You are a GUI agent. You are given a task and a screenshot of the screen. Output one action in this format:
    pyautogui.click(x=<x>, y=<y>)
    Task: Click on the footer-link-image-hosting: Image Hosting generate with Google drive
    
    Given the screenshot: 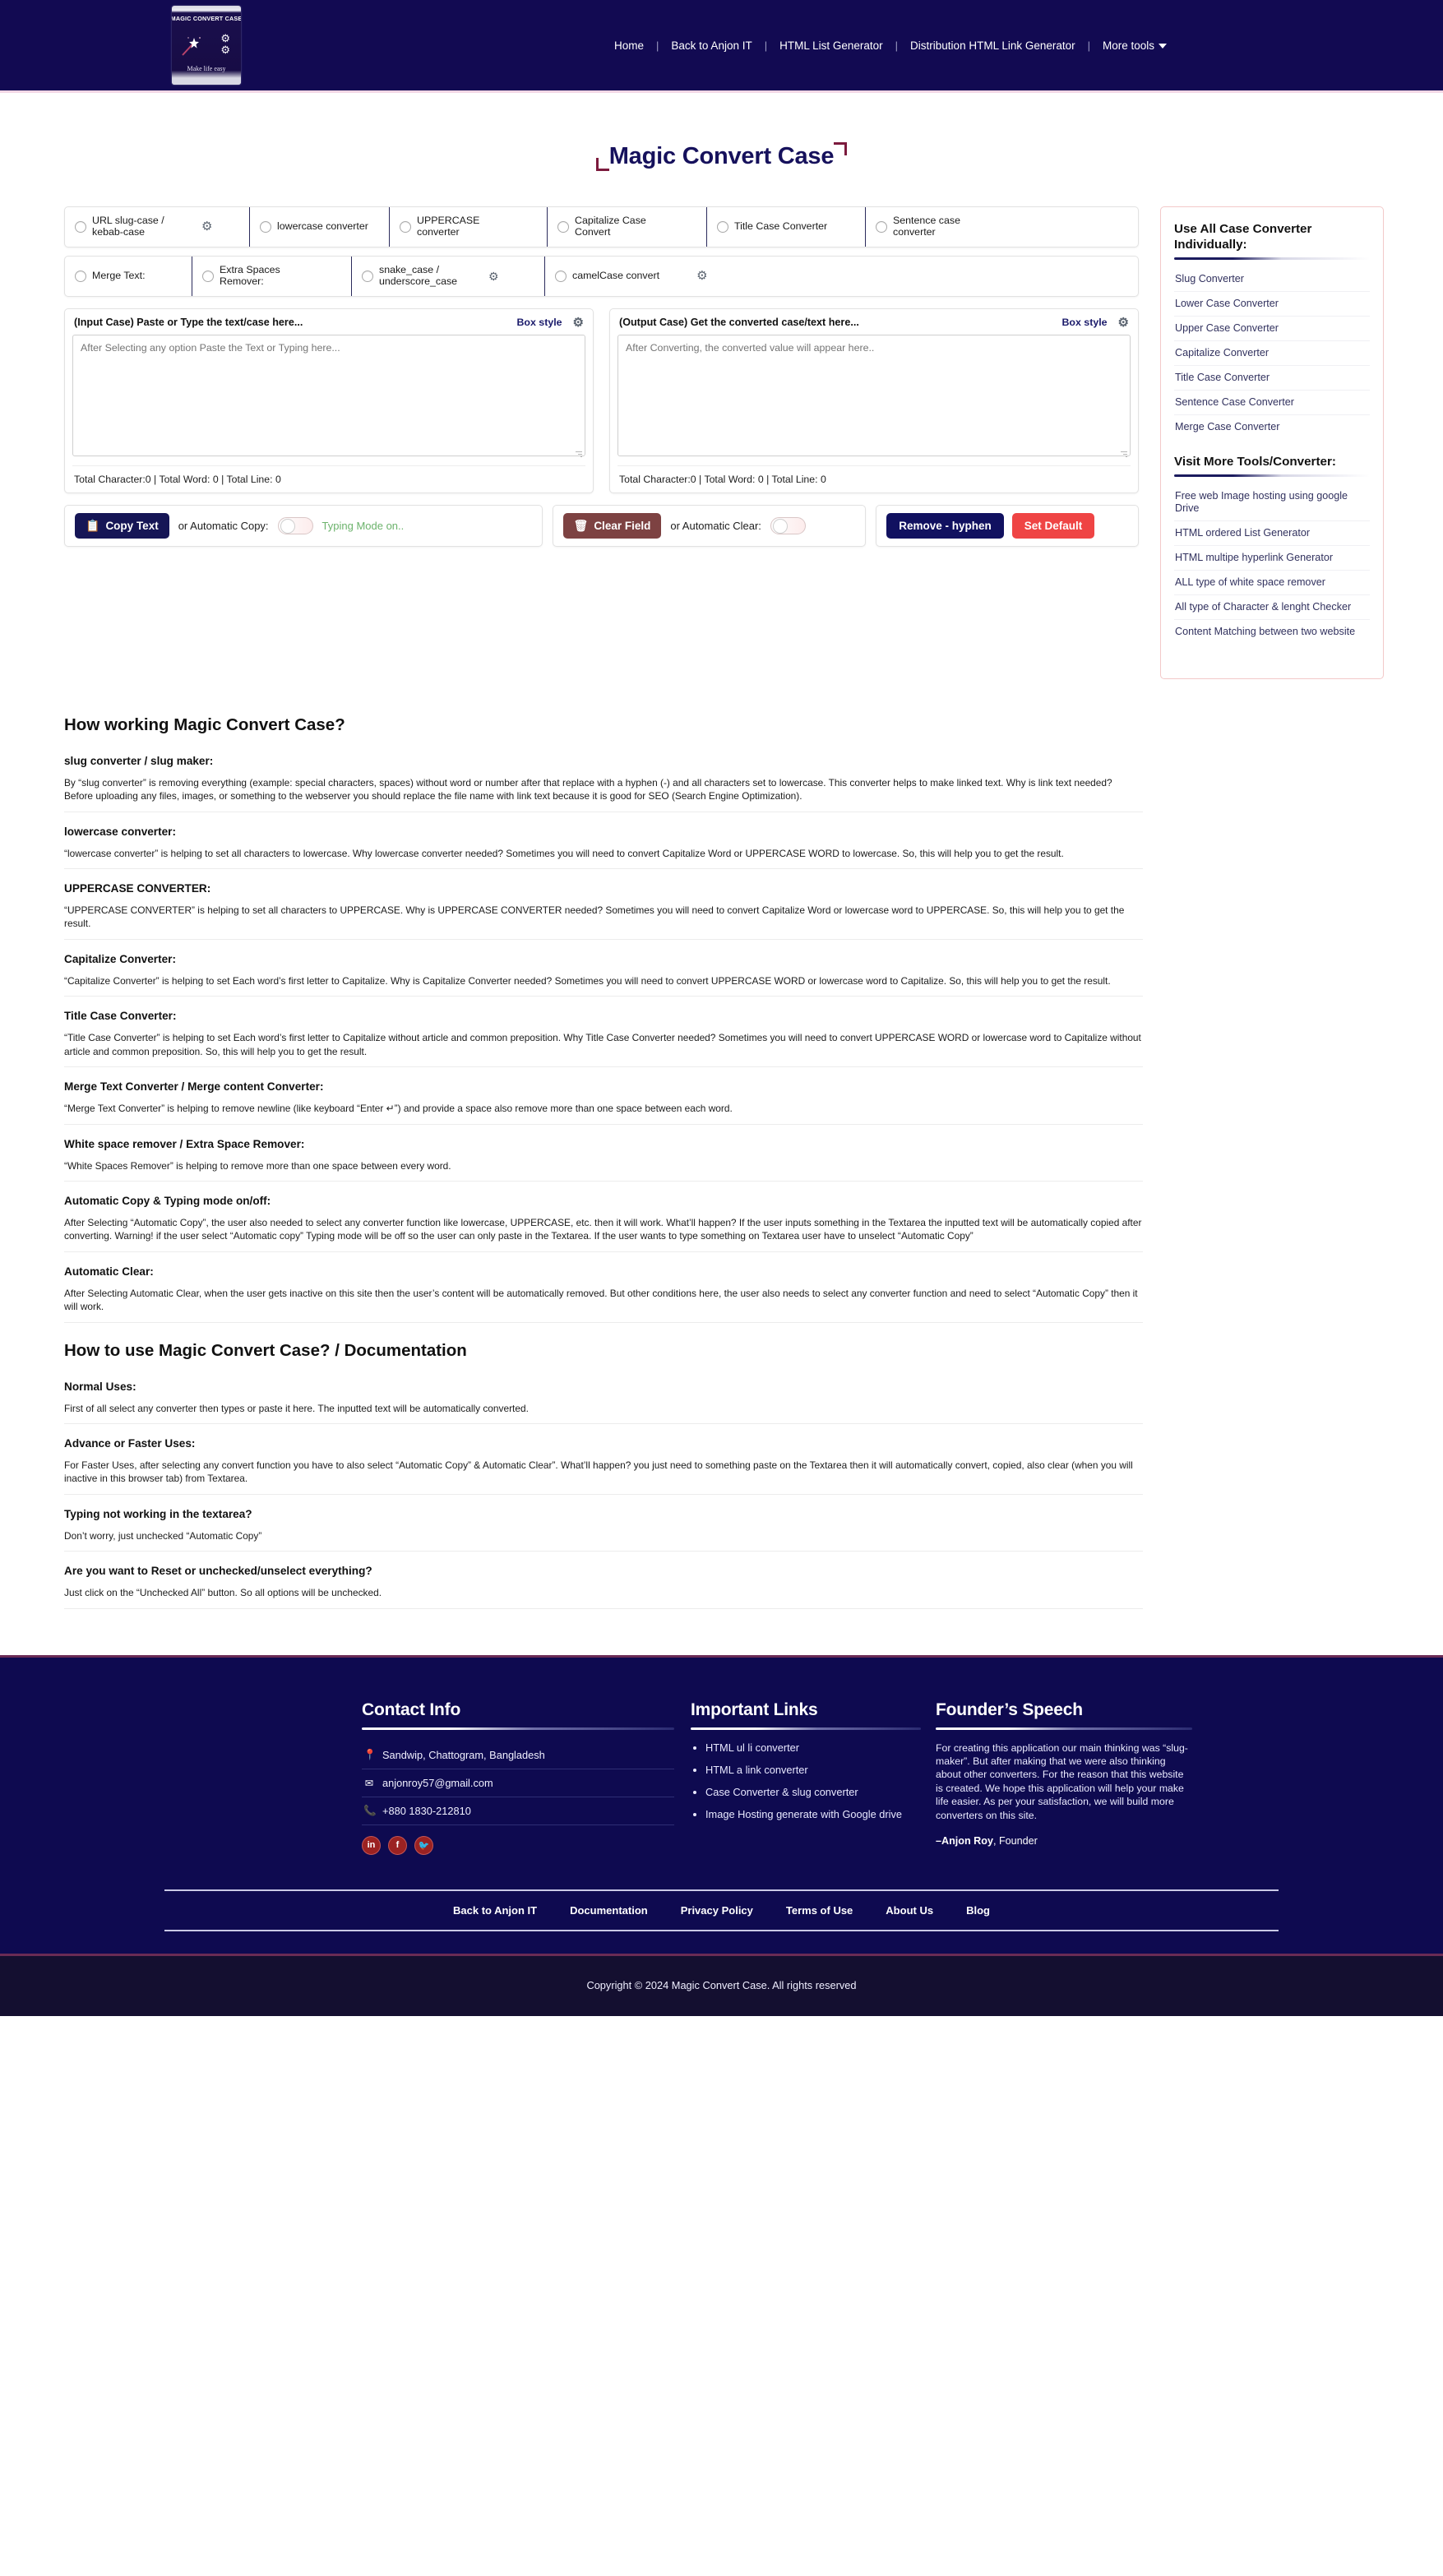 What is the action you would take?
    pyautogui.click(x=803, y=1814)
    